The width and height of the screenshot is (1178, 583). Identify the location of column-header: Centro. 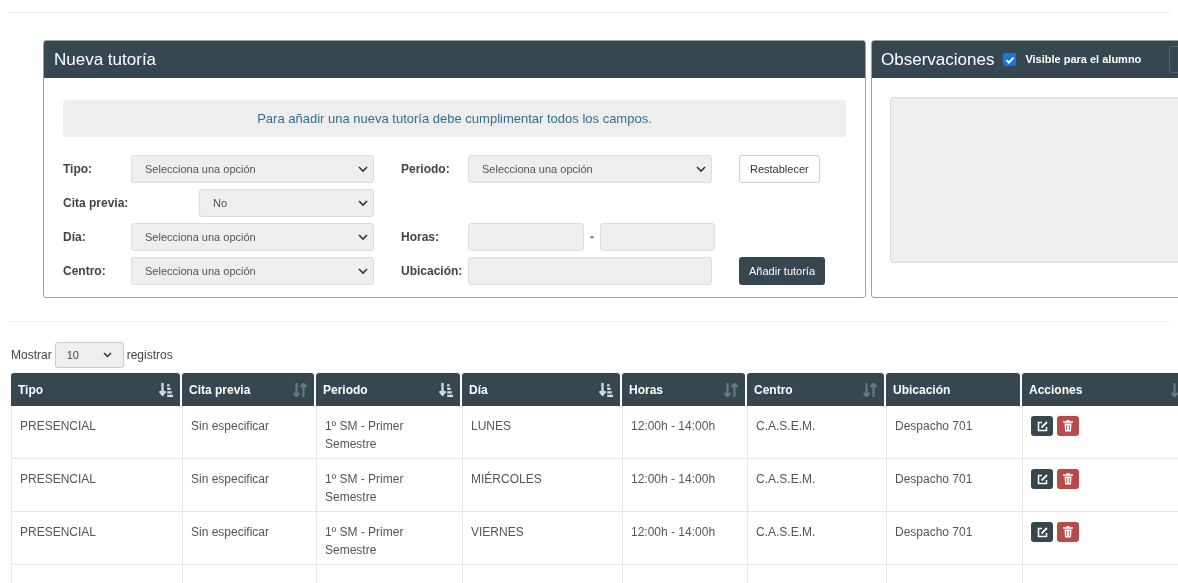
(815, 389).